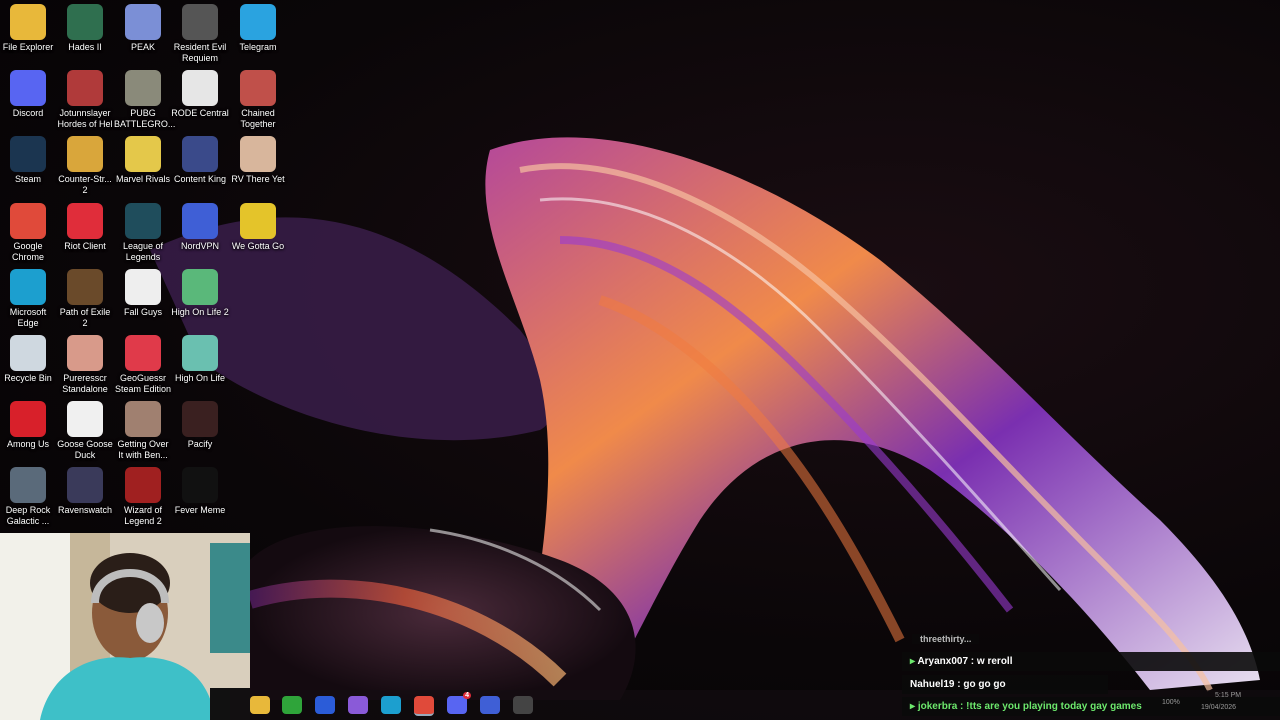  What do you see at coordinates (143, 365) in the screenshot?
I see `desktop-icon: GeoGuessr Steam Edition` at bounding box center [143, 365].